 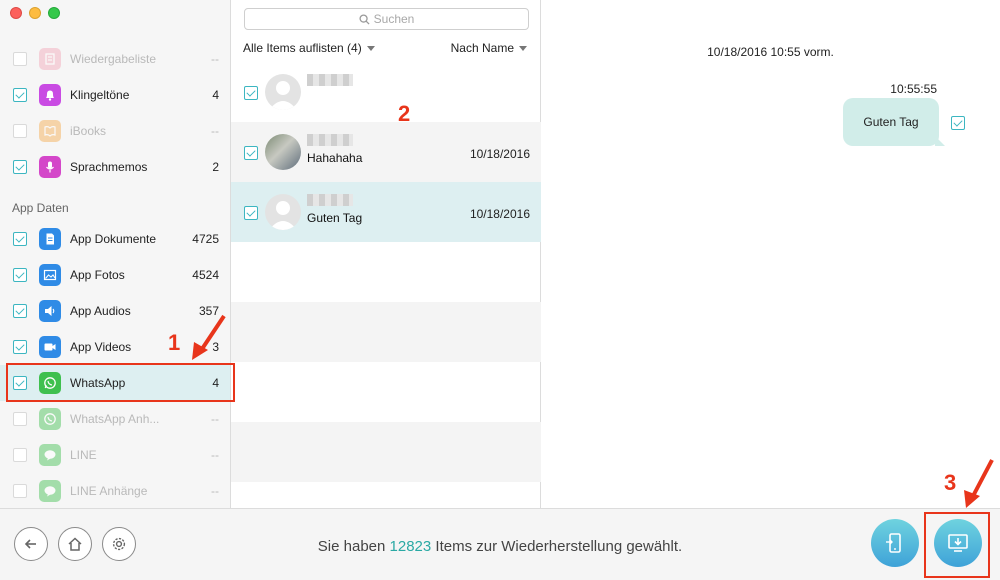 I want to click on sidebar-item-label: iBooks, so click(x=88, y=131).